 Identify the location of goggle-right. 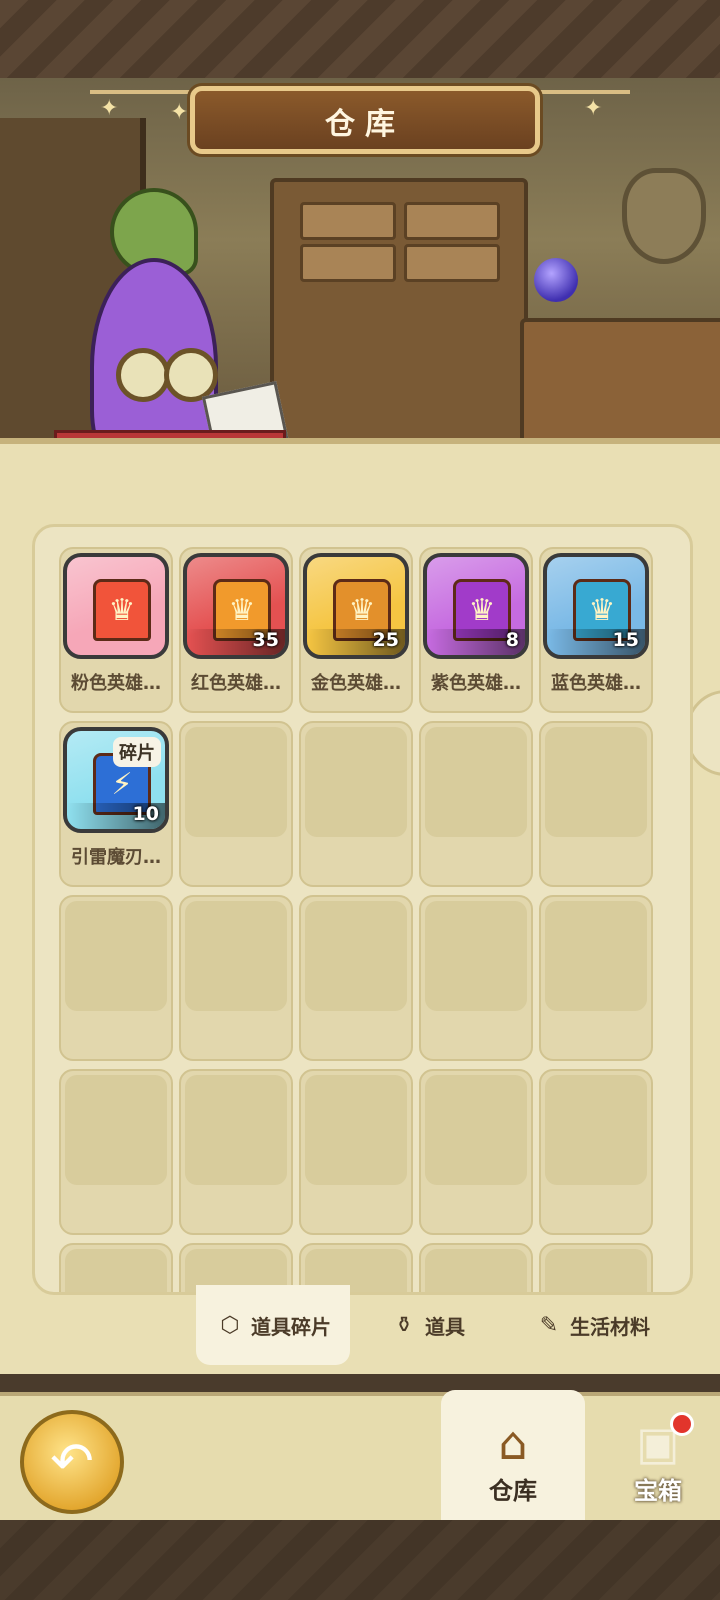
(191, 375).